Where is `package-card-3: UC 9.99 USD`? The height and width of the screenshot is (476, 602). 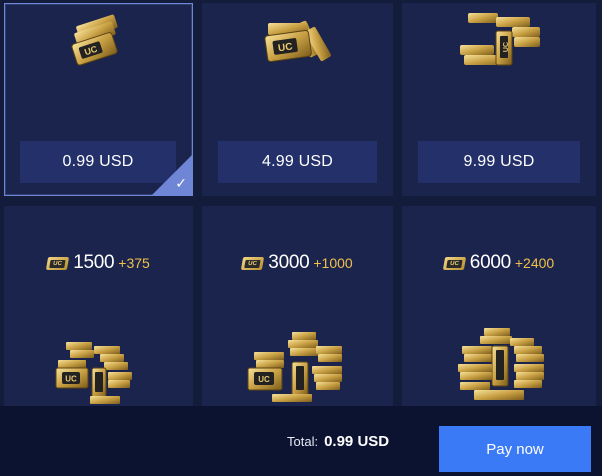 package-card-3: UC 9.99 USD is located at coordinates (499, 99).